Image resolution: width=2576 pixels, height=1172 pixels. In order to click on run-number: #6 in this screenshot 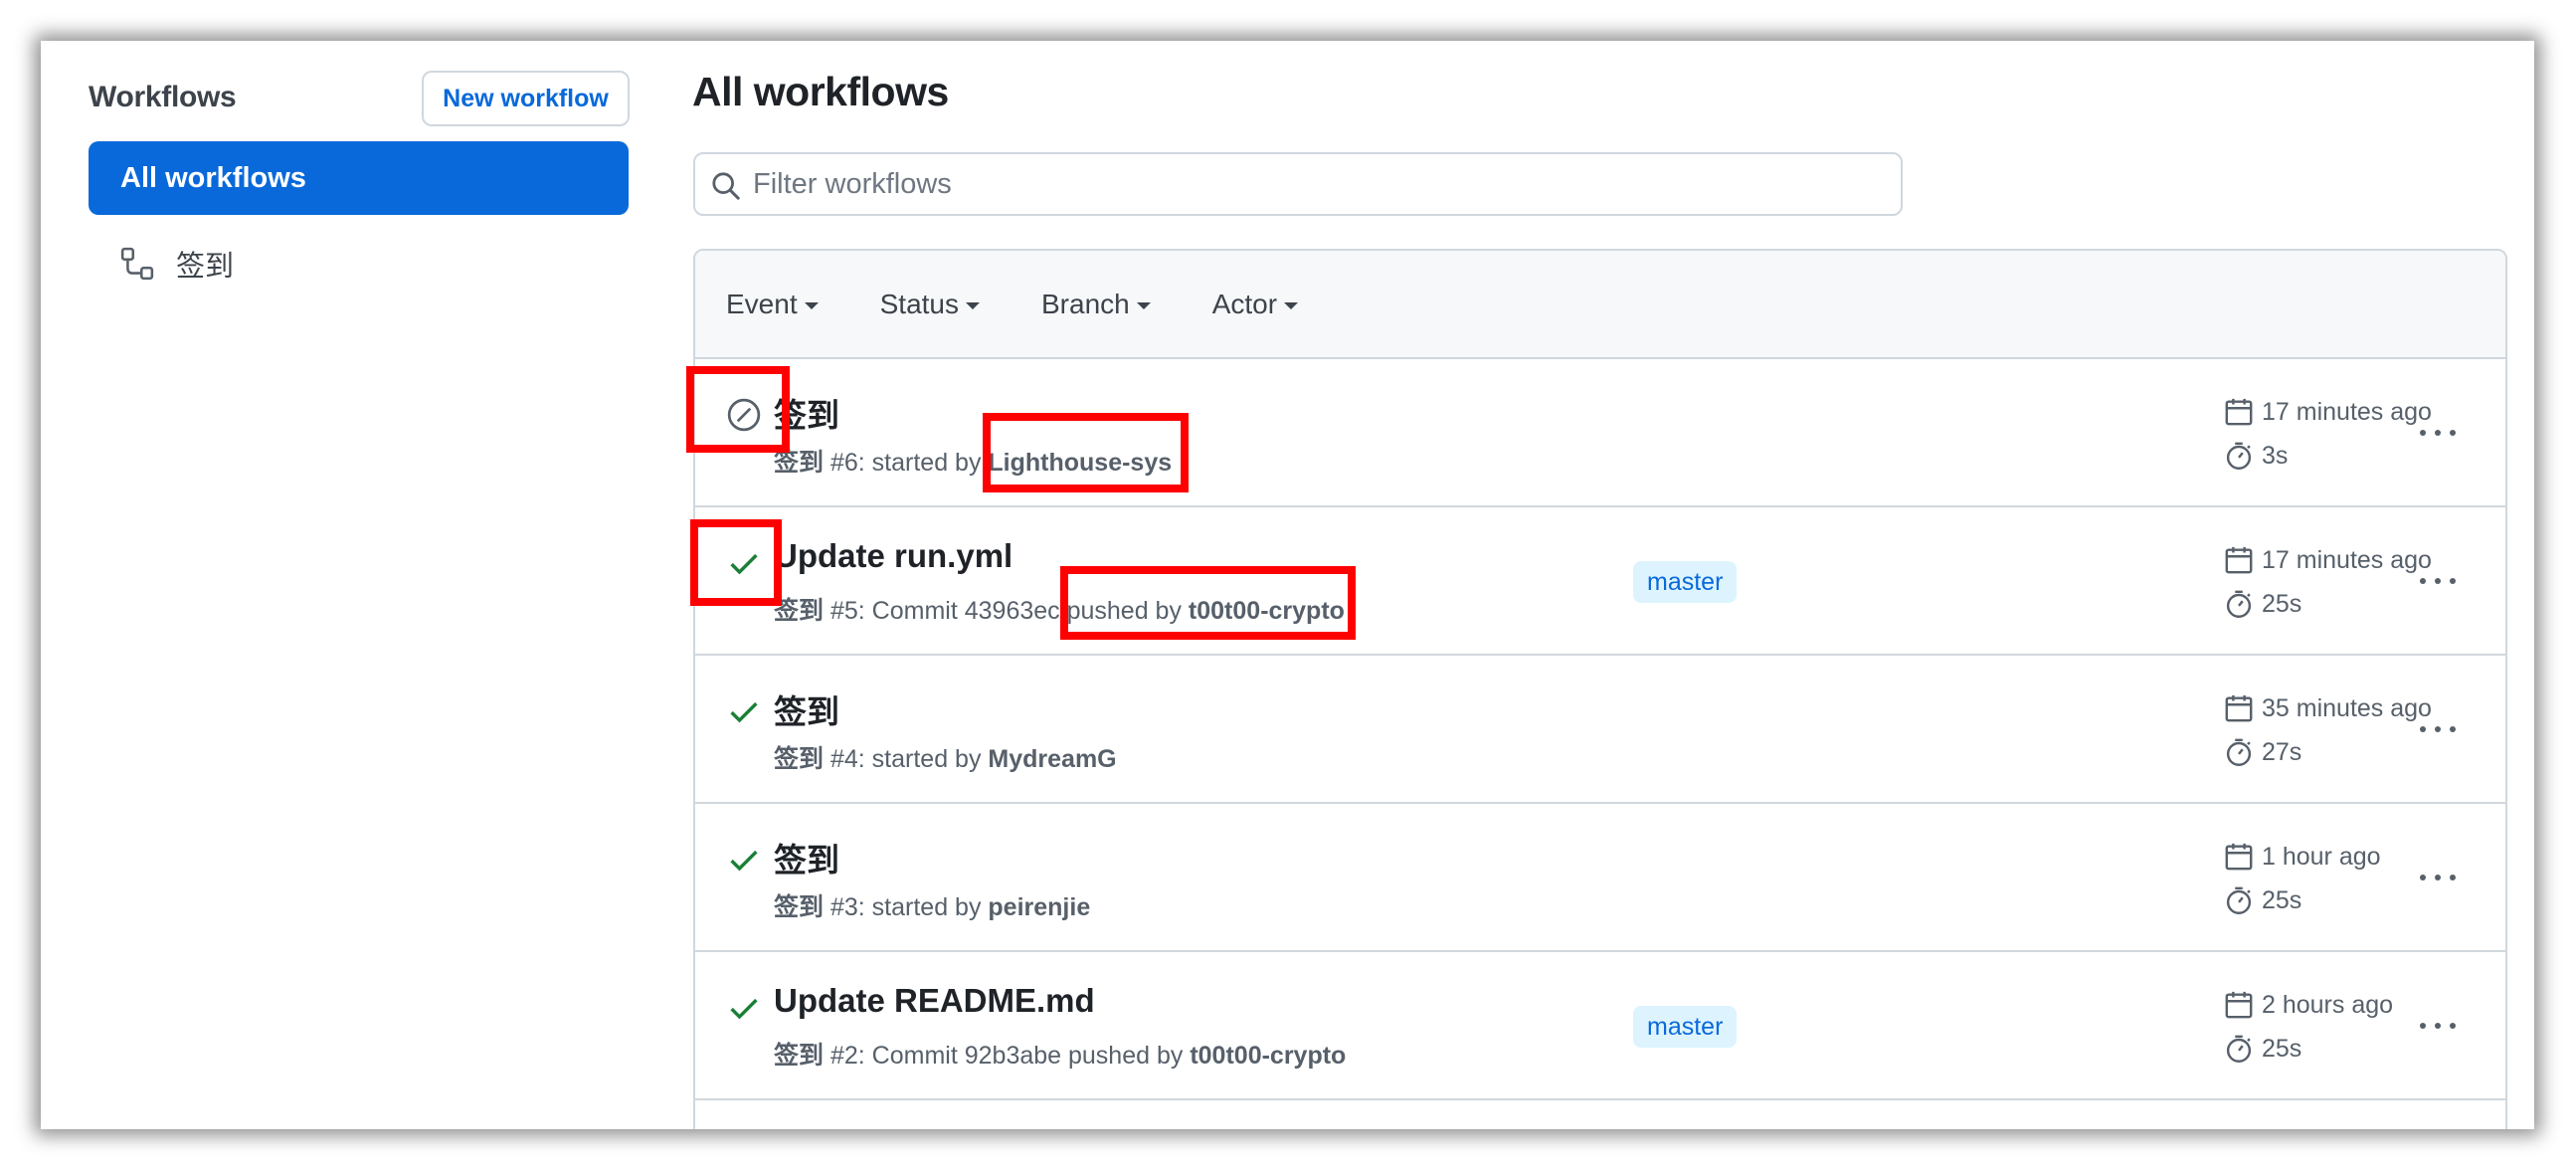, I will do `click(843, 463)`.